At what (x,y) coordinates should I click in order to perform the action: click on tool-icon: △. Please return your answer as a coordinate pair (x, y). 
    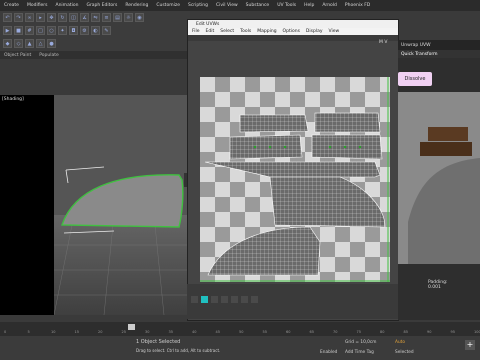
    Looking at the image, I should click on (40, 43).